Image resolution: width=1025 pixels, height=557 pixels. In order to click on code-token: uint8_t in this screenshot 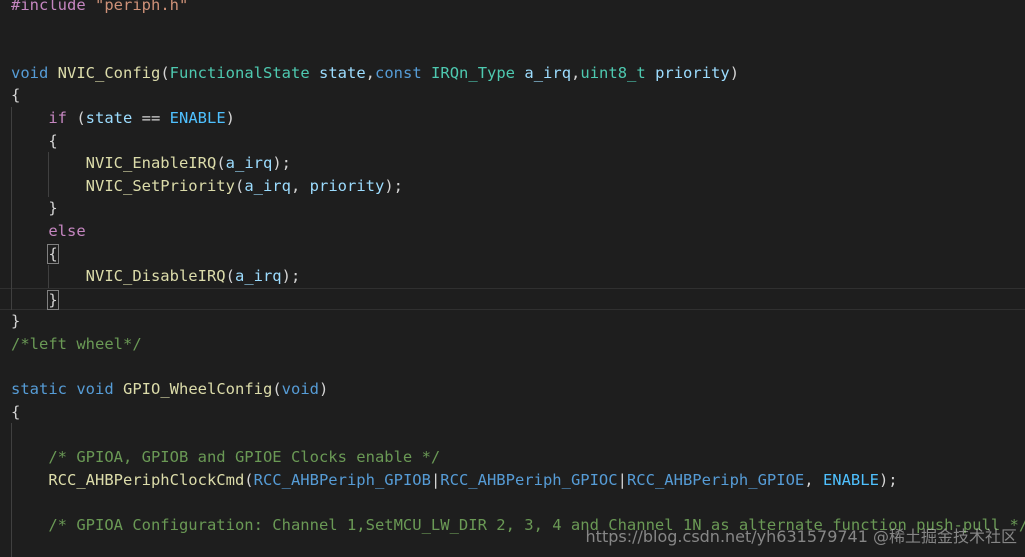, I will do `click(613, 72)`.